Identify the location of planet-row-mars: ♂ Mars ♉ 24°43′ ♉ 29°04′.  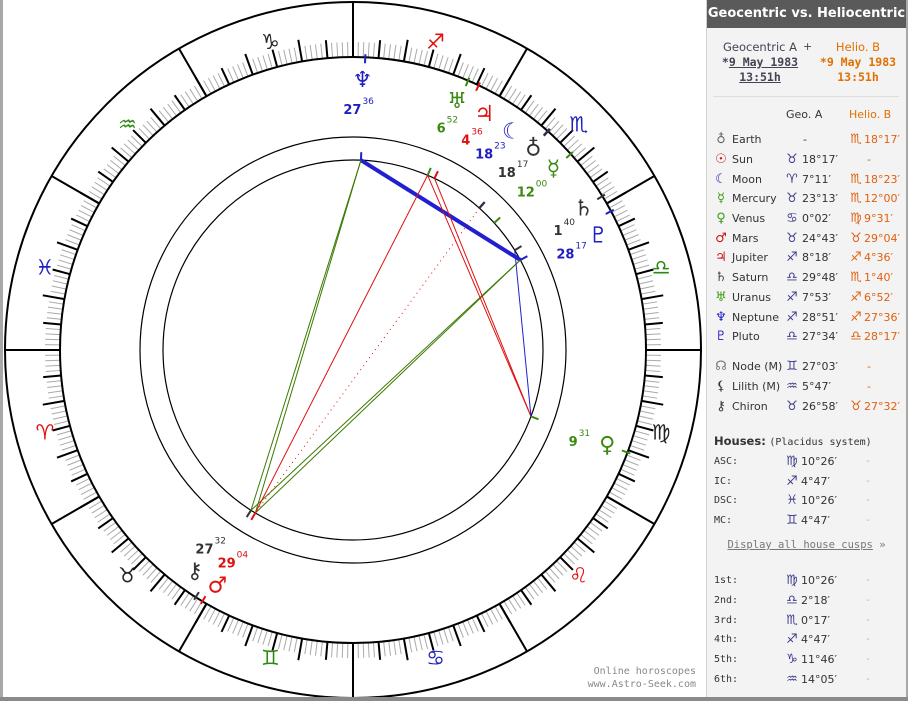
(806, 239).